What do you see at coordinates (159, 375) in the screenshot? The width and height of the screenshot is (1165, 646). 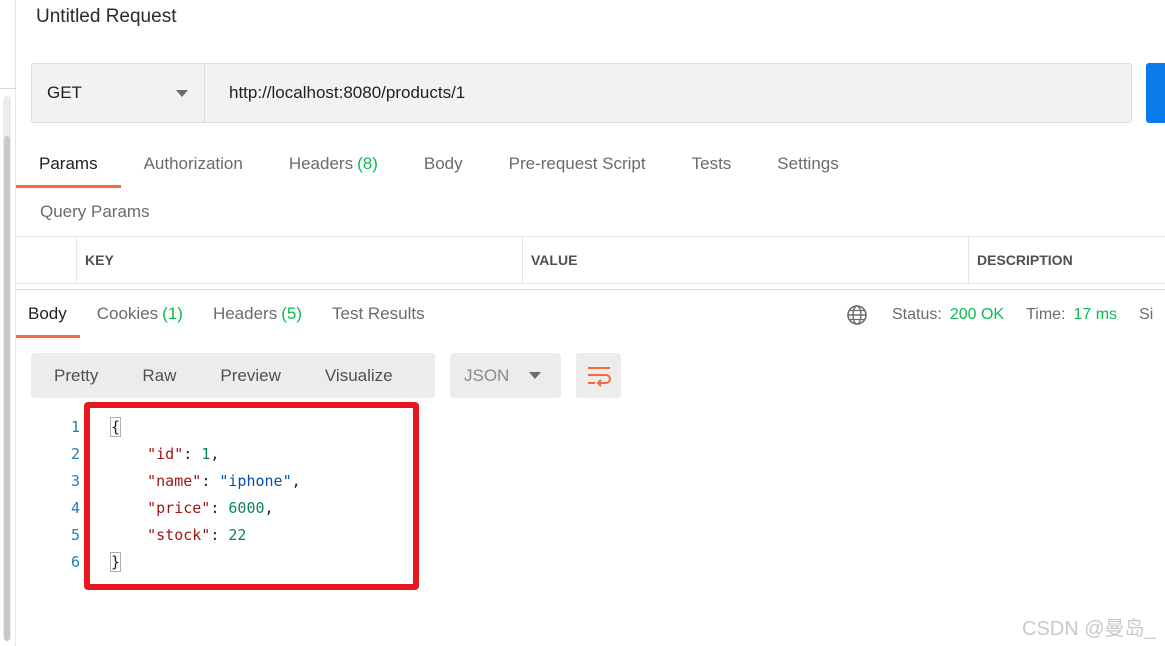 I see `view-raw: Raw` at bounding box center [159, 375].